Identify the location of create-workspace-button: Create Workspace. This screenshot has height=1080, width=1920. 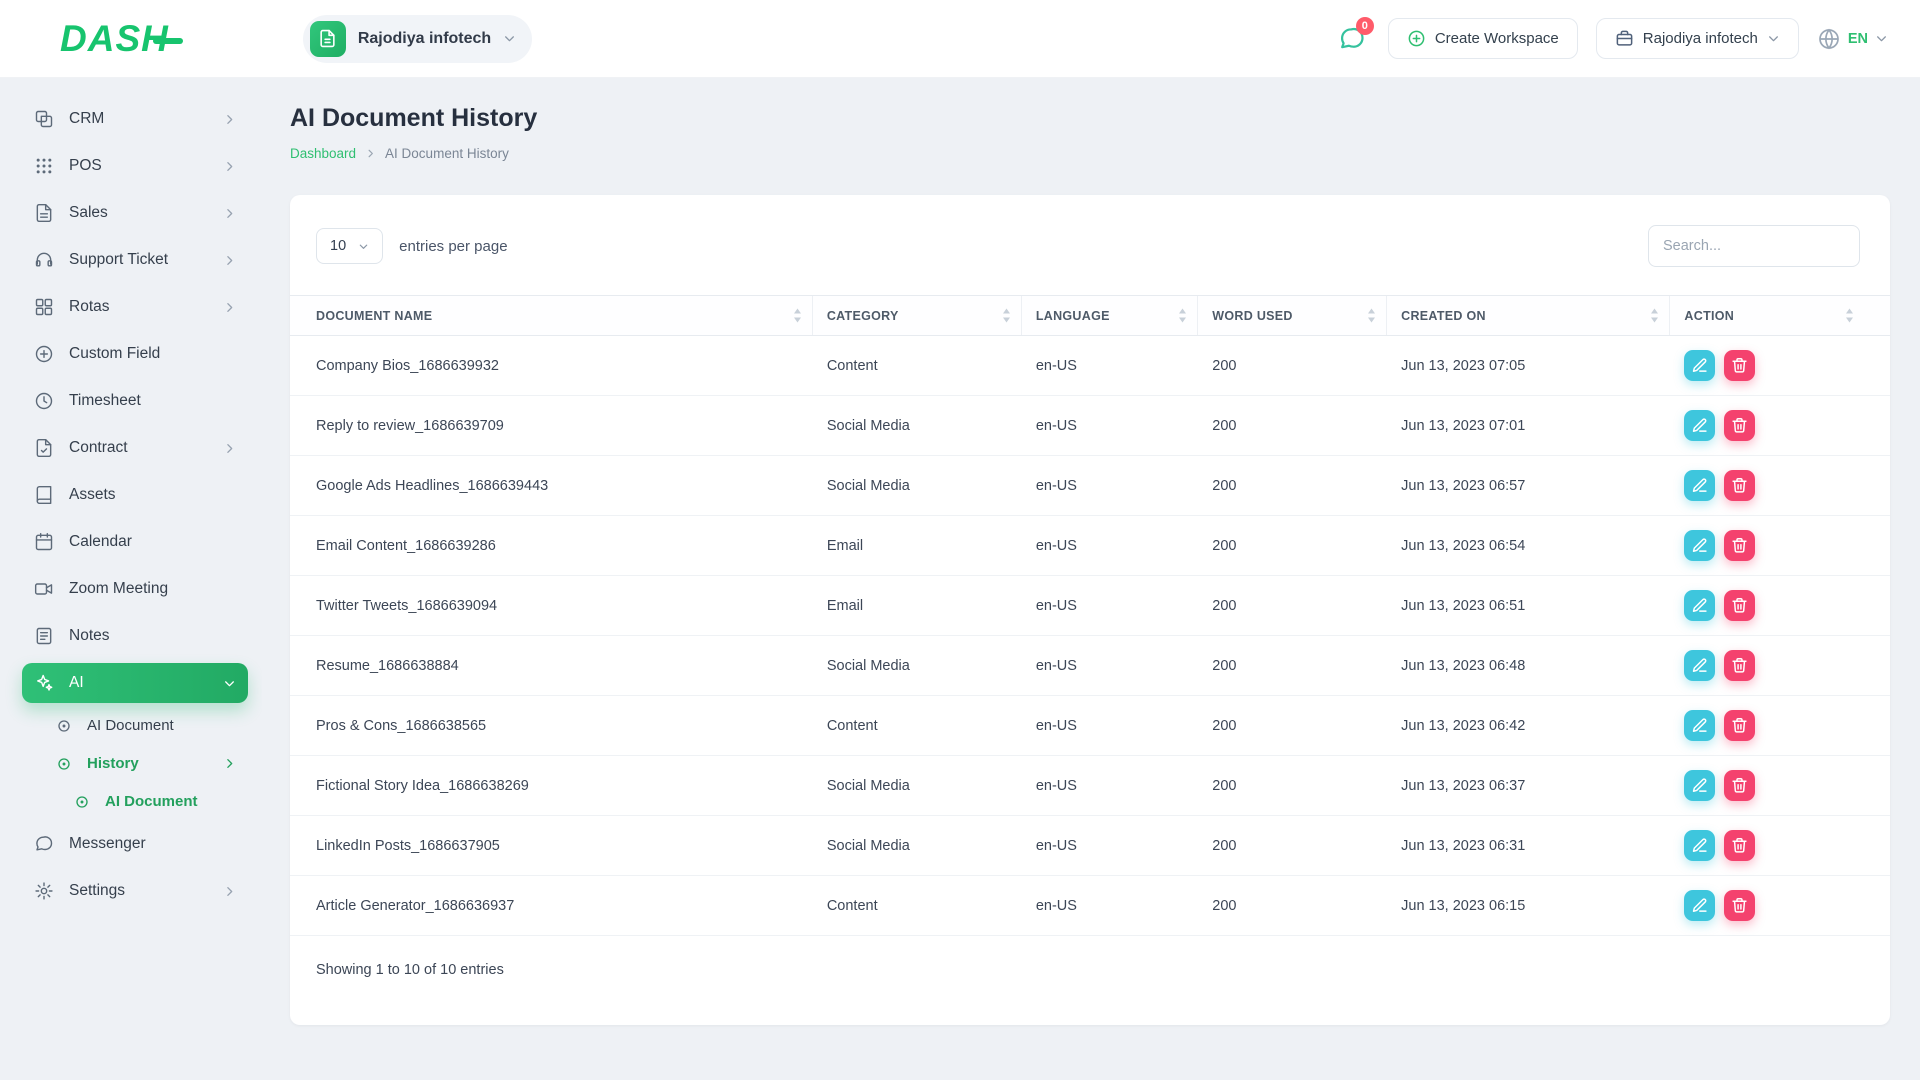
(1482, 38).